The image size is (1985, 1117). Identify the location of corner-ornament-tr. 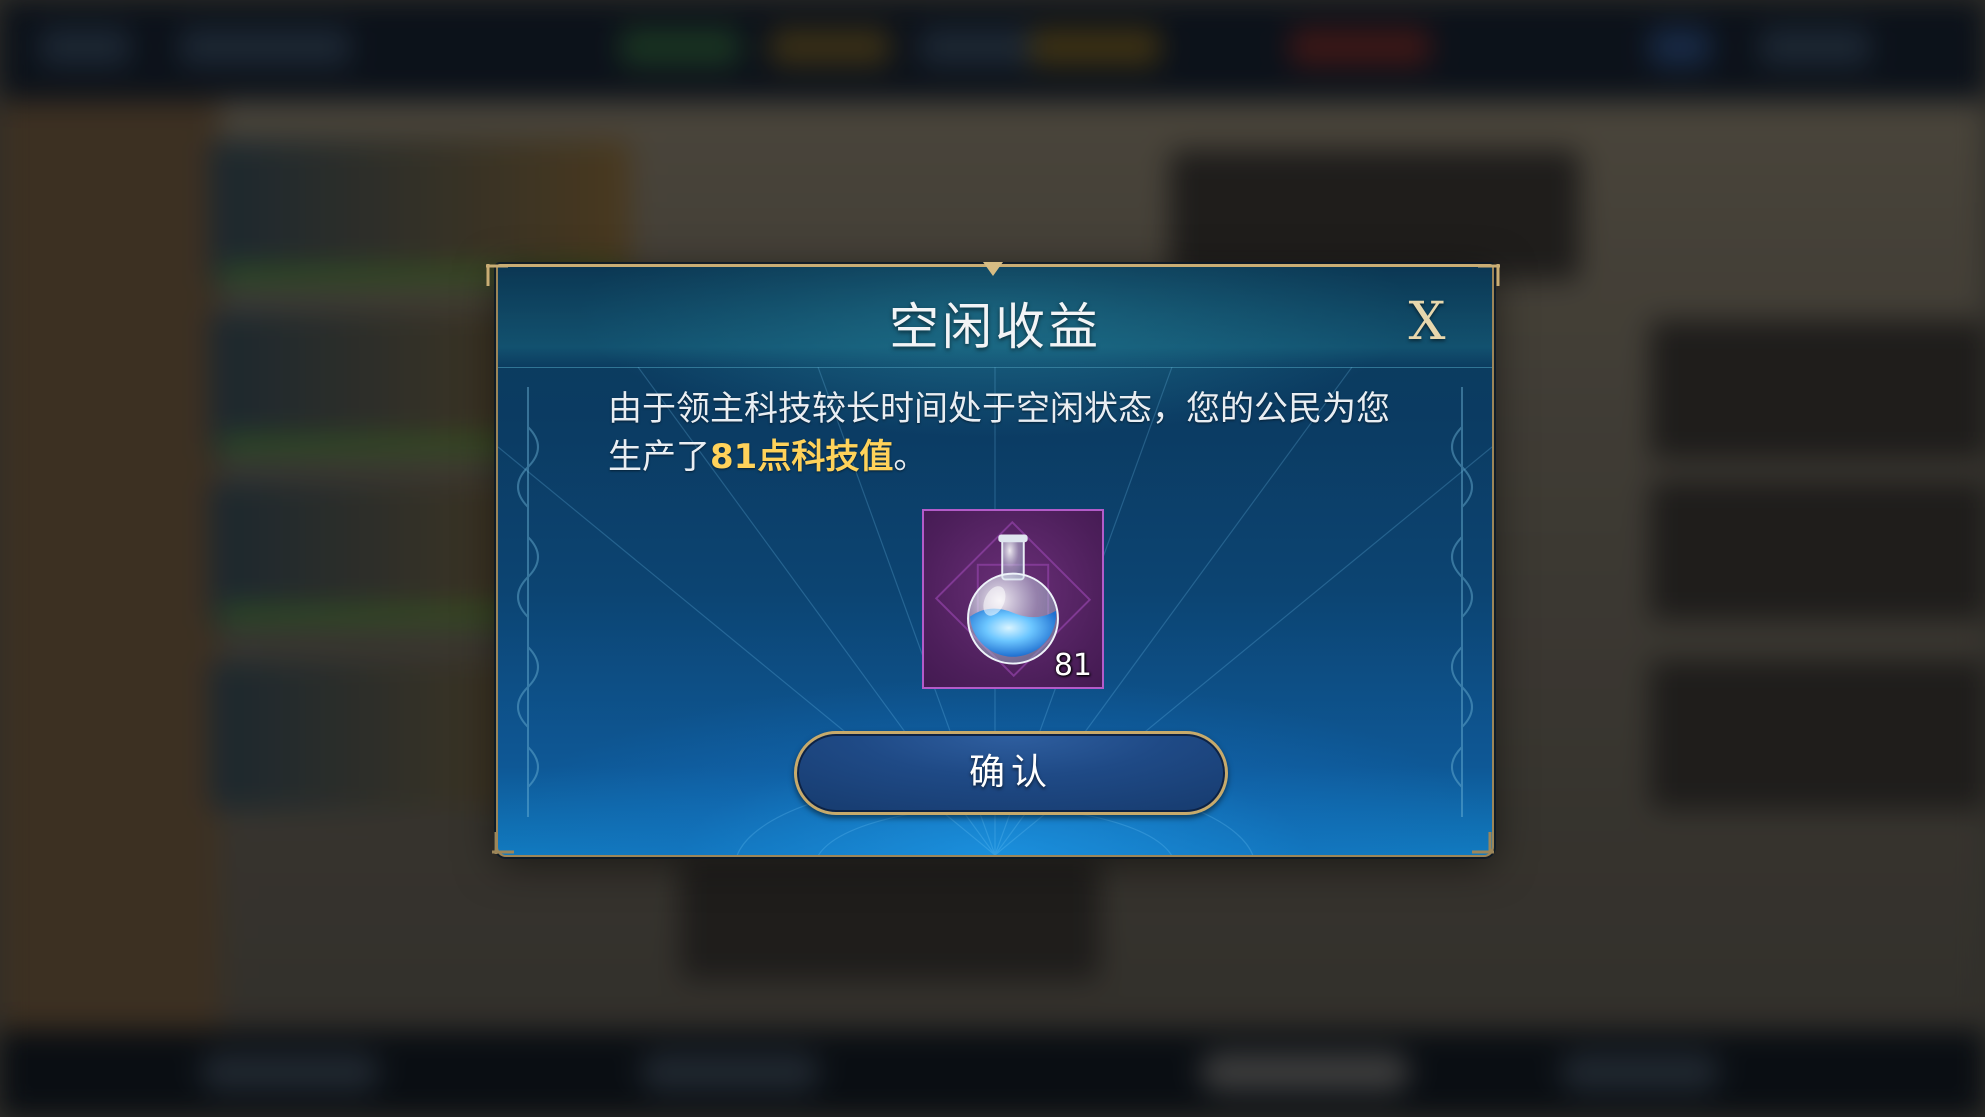
(1489, 275).